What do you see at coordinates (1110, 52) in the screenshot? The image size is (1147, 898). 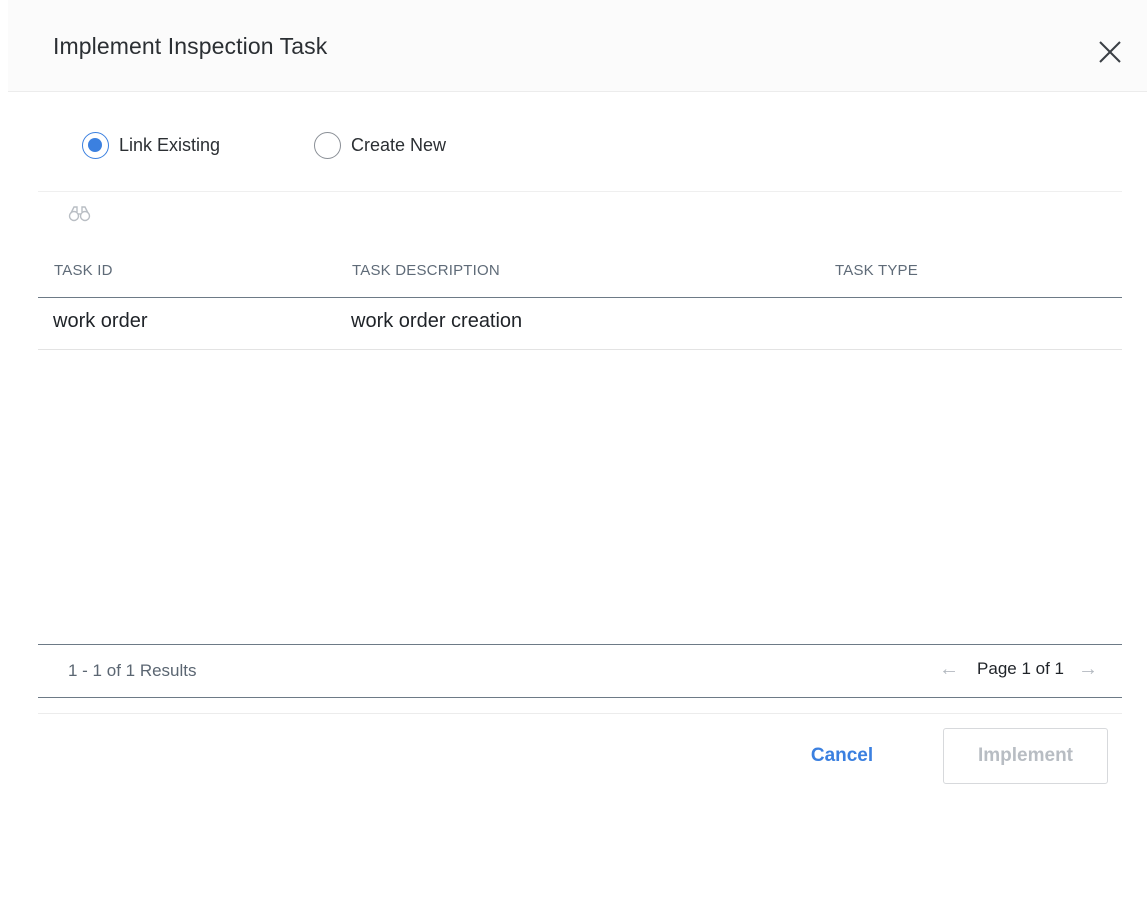 I see `close-icon` at bounding box center [1110, 52].